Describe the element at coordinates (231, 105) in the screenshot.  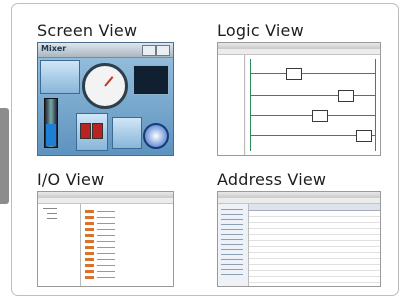
I see `logic-project-tree` at that location.